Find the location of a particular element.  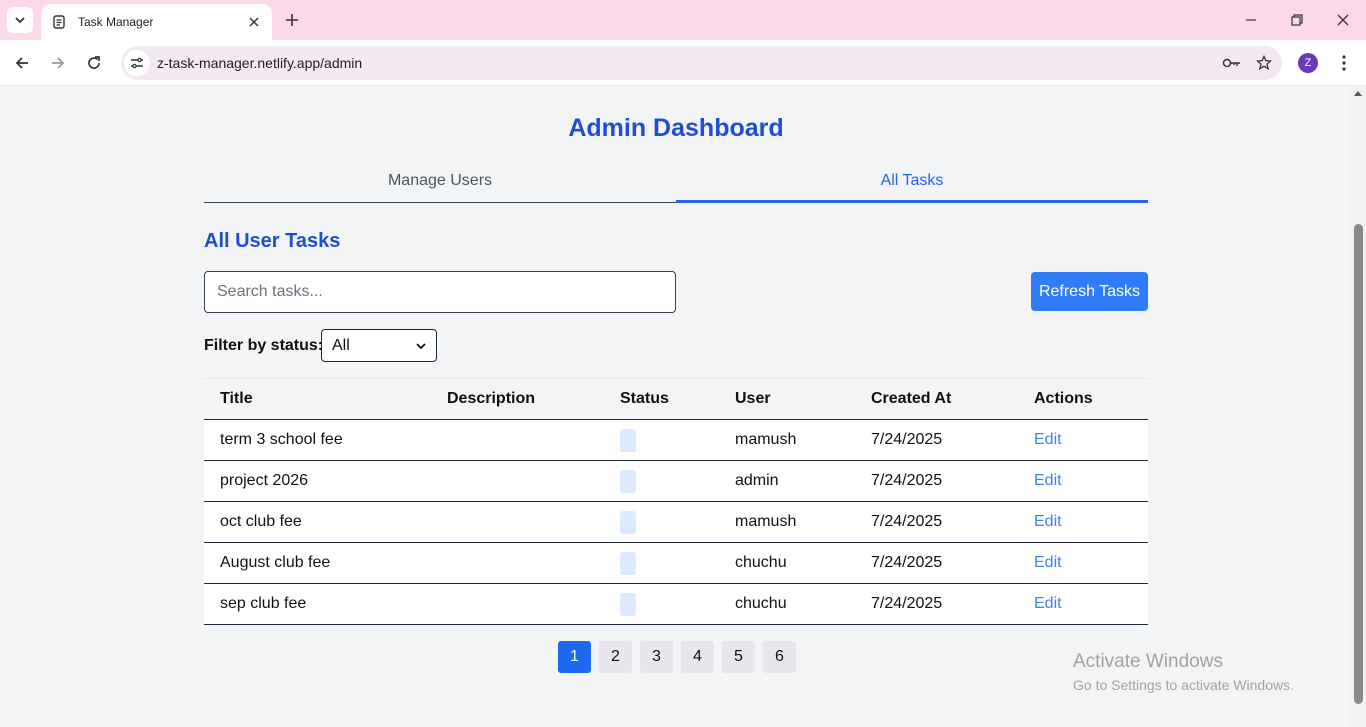

url-text: z-task-manager.netlify.app/admin is located at coordinates (260, 63).